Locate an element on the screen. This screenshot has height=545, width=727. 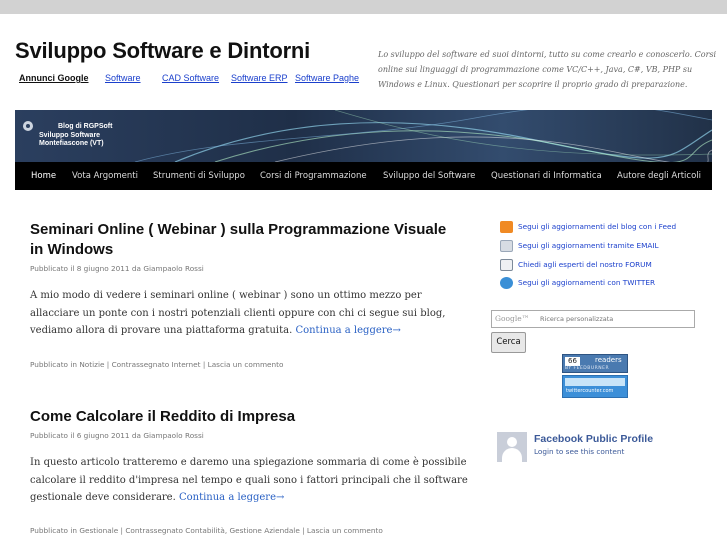
facebook-profile-title: Facebook Public Profile is located at coordinates (593, 439).